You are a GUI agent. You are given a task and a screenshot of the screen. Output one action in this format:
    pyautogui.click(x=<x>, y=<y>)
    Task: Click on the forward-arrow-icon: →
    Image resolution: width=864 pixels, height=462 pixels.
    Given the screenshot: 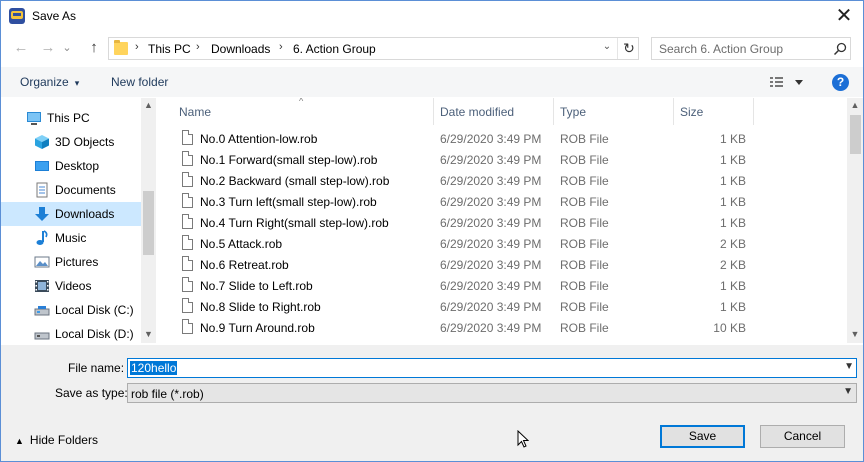 What is the action you would take?
    pyautogui.click(x=48, y=48)
    